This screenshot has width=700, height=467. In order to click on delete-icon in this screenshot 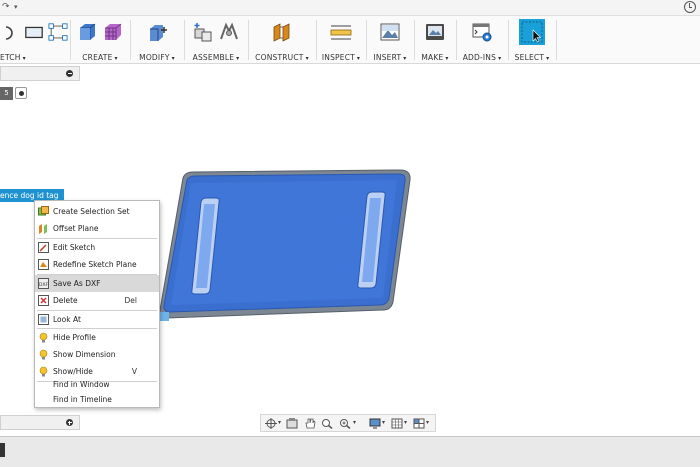, I will do `click(43, 300)`.